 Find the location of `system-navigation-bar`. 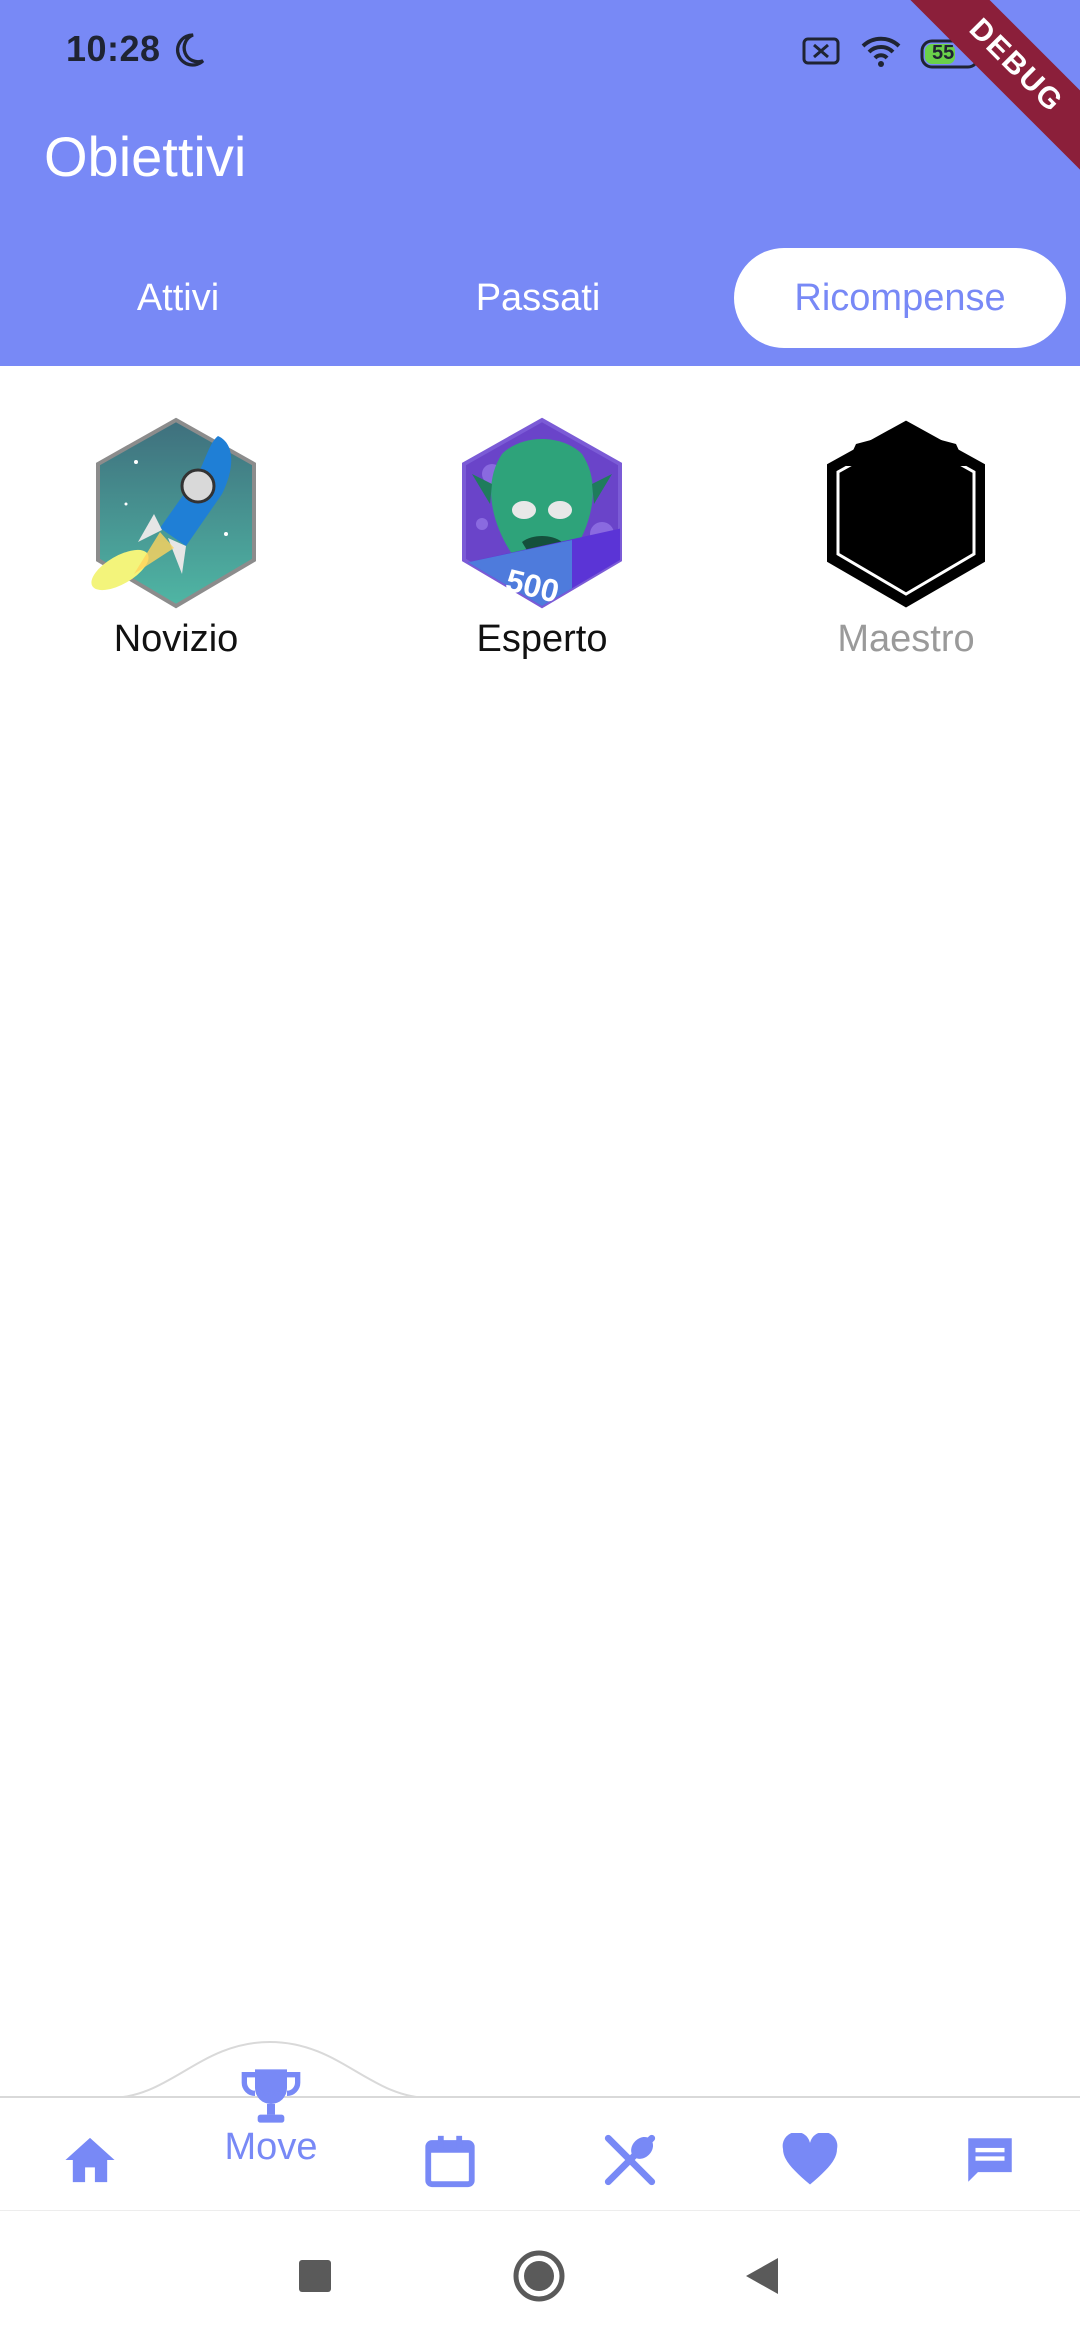

system-navigation-bar is located at coordinates (540, 2275).